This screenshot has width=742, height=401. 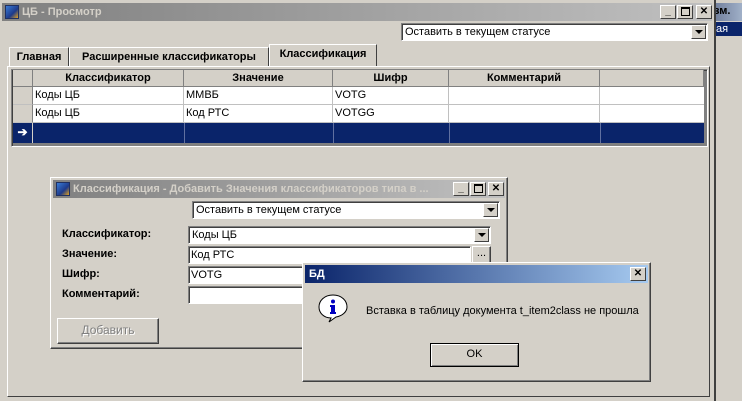 I want to click on classifier-combo: Коды ЦБ, so click(x=339, y=235).